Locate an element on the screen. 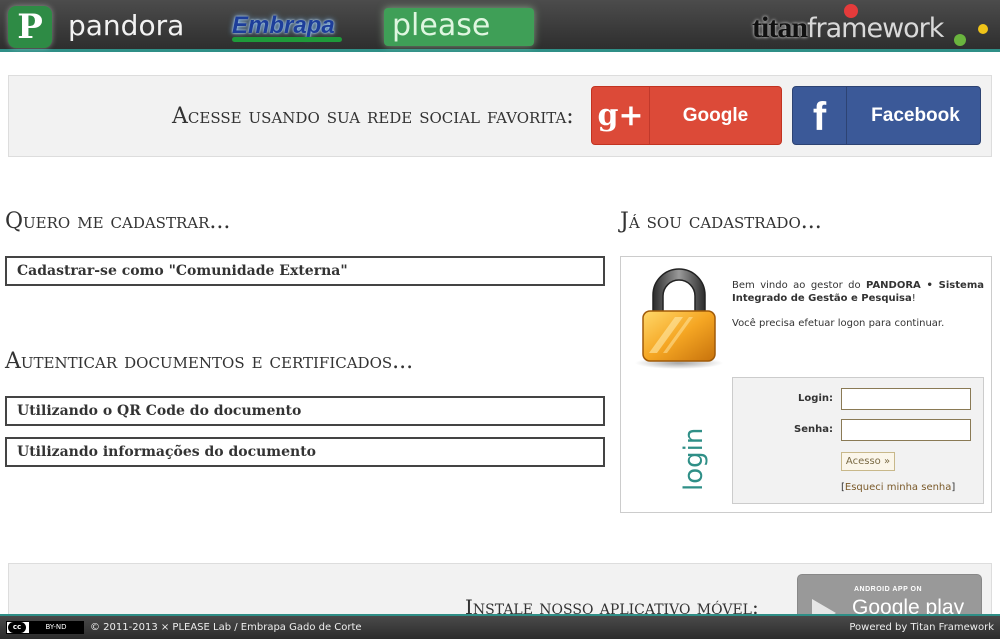 This screenshot has width=1000, height=639. social-login-label: Acesse usando sua rede social favorita: is located at coordinates (373, 116).